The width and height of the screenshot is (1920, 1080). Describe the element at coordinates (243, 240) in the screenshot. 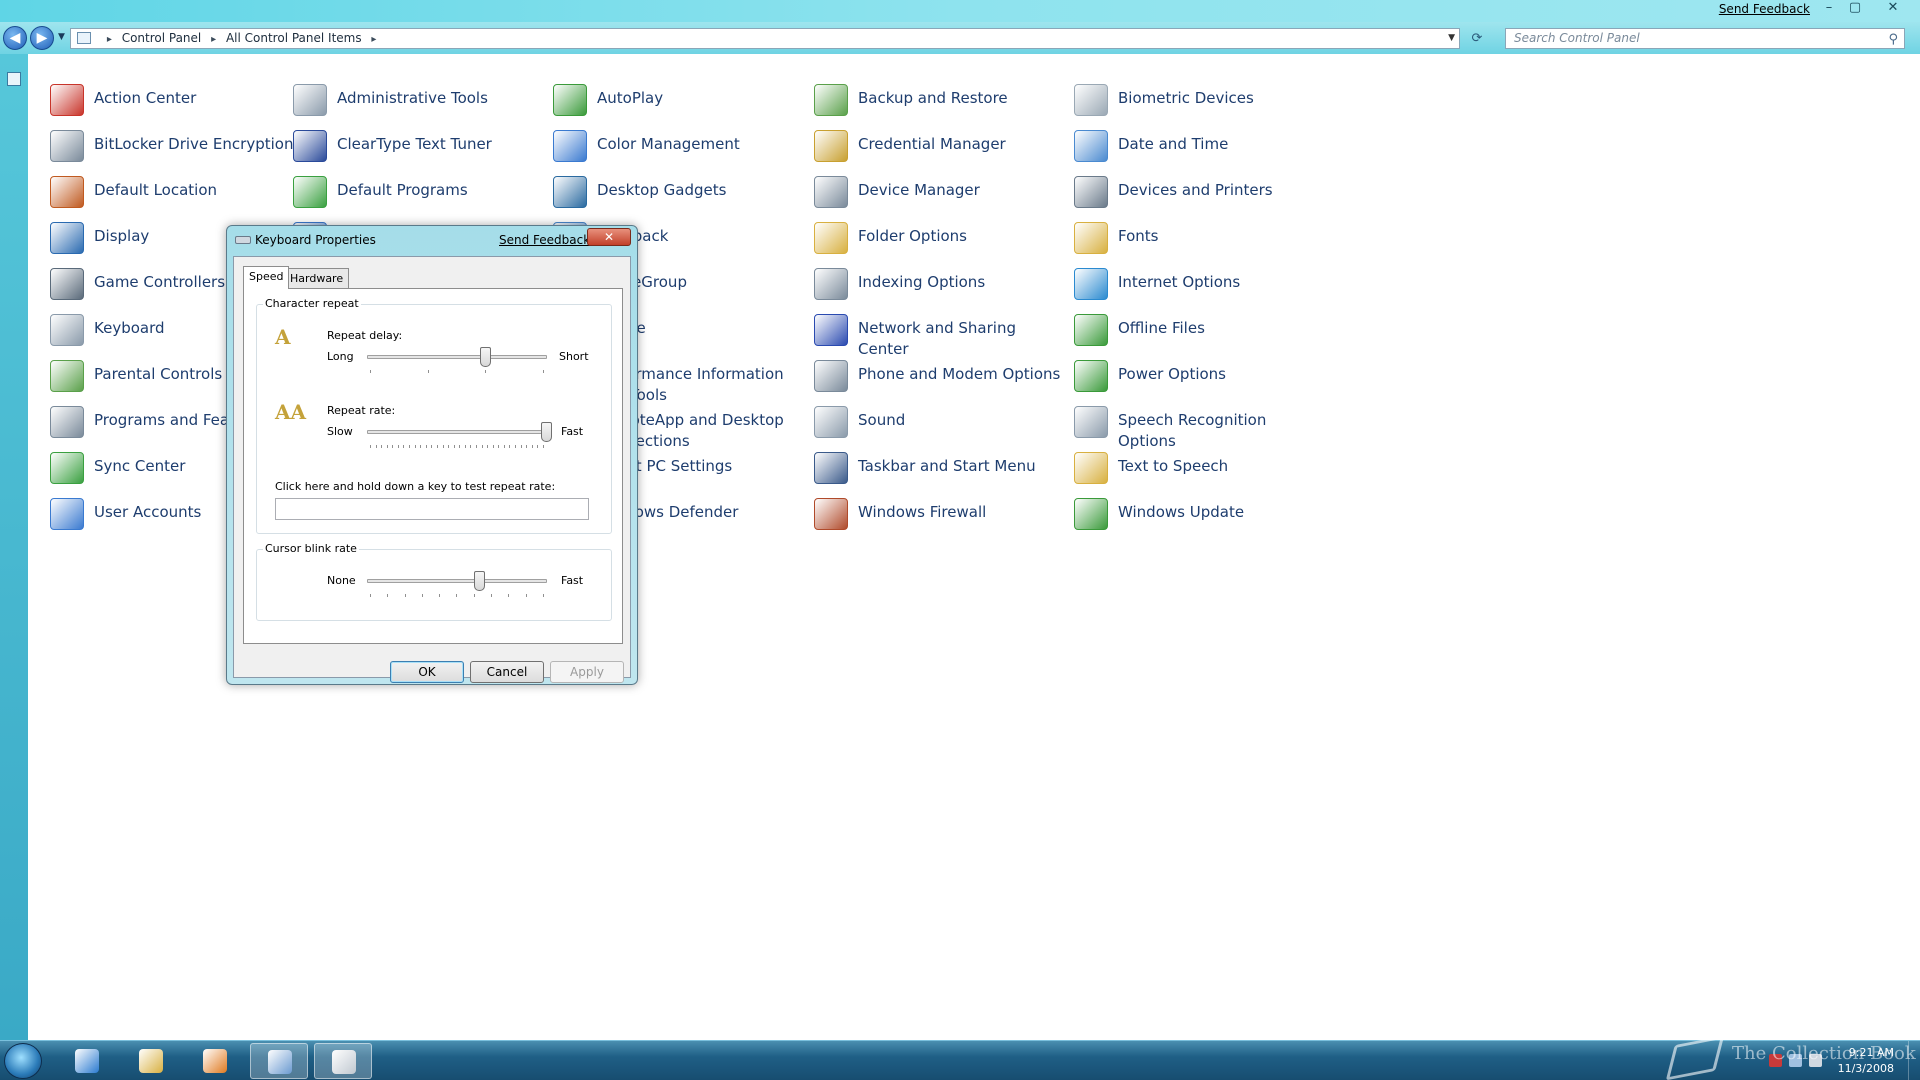

I see `keyboard-icon` at that location.